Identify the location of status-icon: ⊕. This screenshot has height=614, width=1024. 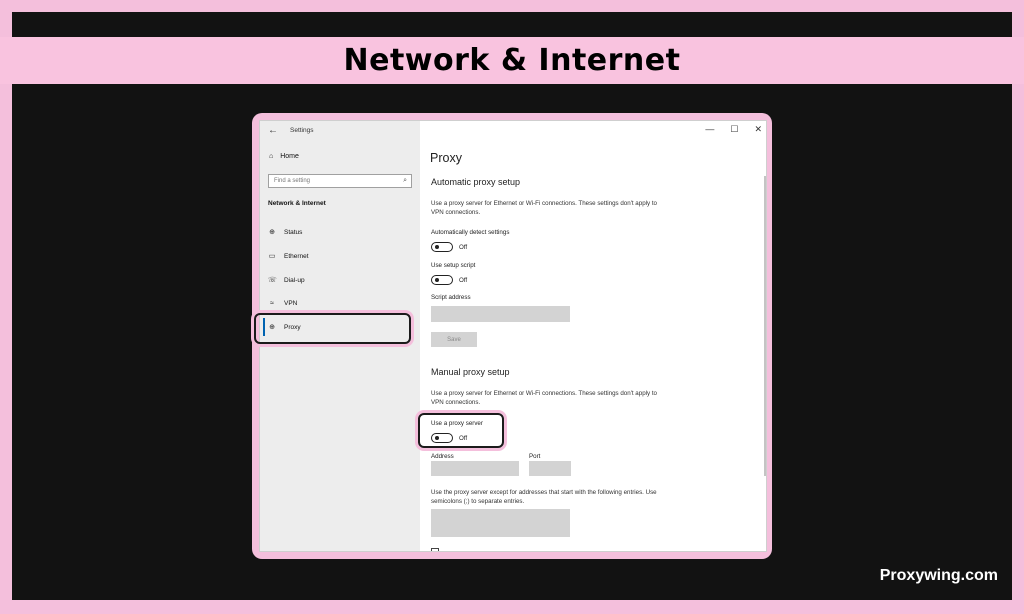
(272, 232).